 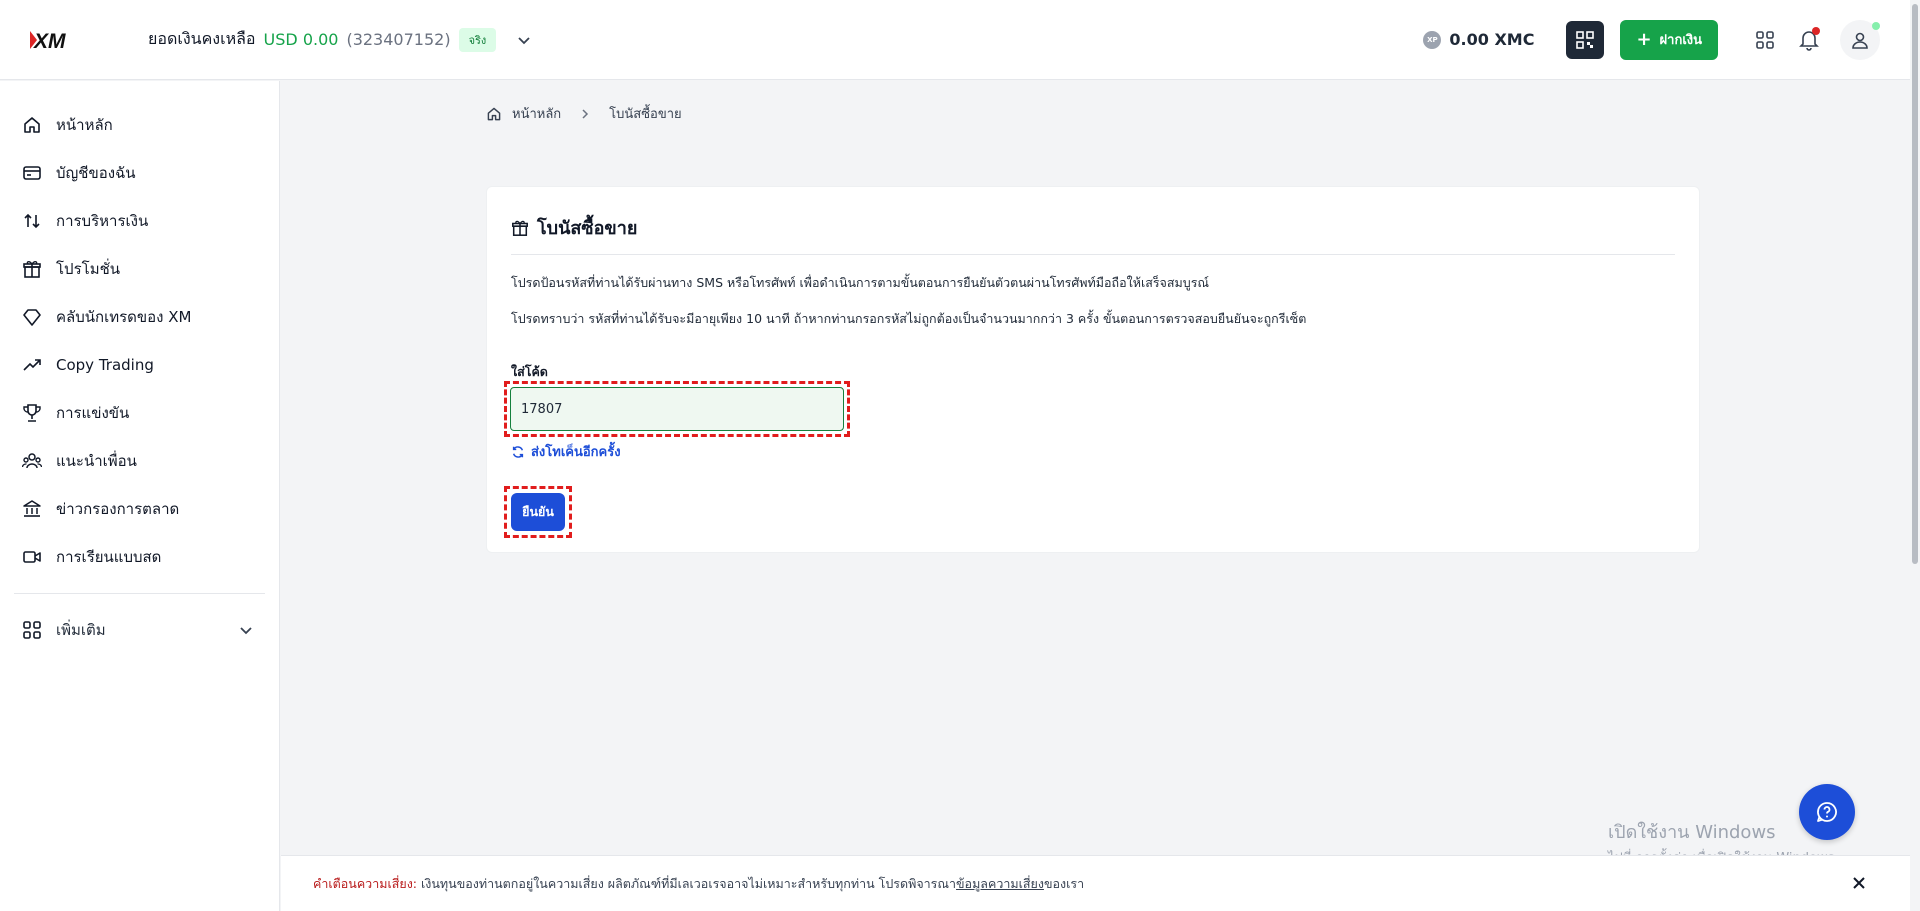 What do you see at coordinates (1000, 884) in the screenshot?
I see `risk-info-link: ข้อมูลความเสี่ยง` at bounding box center [1000, 884].